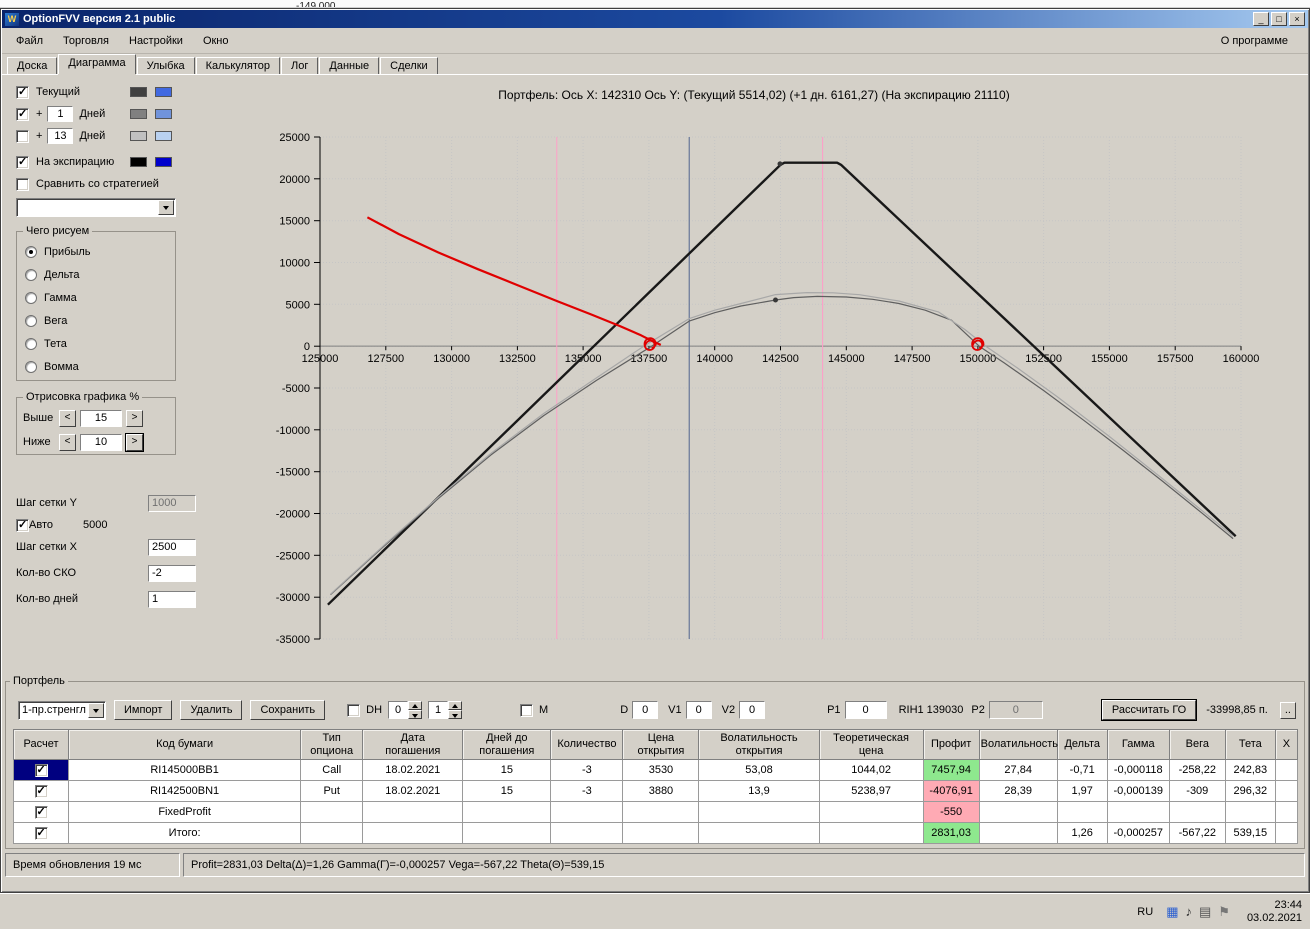 The image size is (1310, 929). Describe the element at coordinates (1205, 912) in the screenshot. I see `document-icon: ▤` at that location.